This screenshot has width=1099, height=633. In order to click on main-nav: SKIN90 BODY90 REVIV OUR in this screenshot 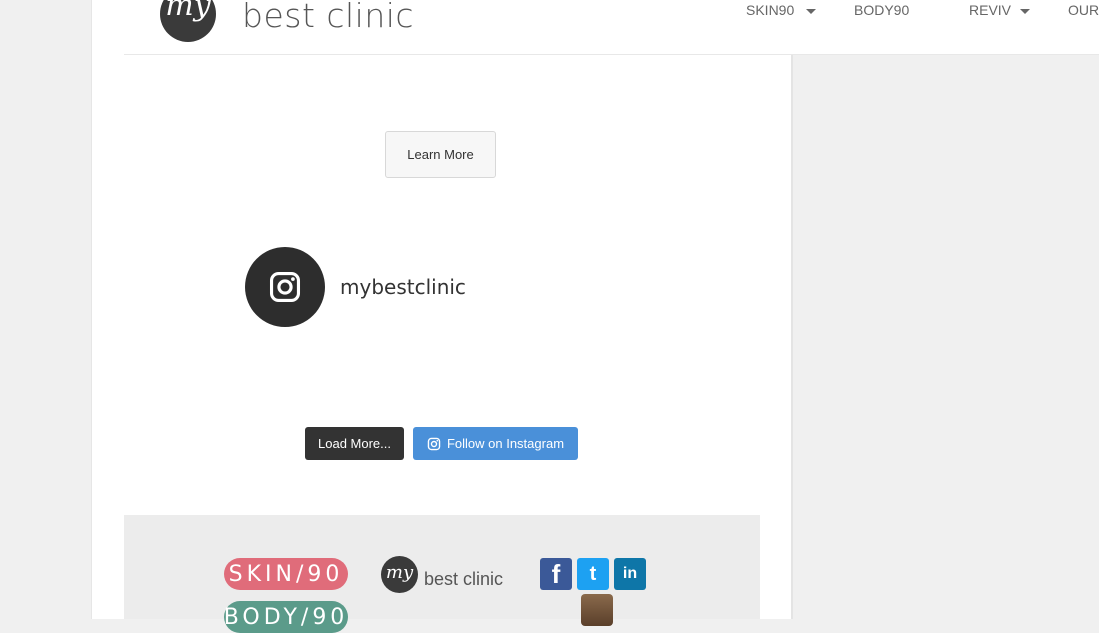, I will do `click(595, 12)`.